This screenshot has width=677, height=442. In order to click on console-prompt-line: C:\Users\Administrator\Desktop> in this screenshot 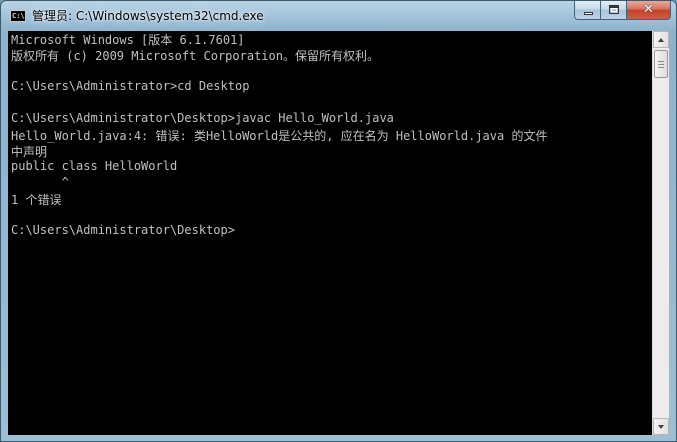, I will do `click(330, 231)`.